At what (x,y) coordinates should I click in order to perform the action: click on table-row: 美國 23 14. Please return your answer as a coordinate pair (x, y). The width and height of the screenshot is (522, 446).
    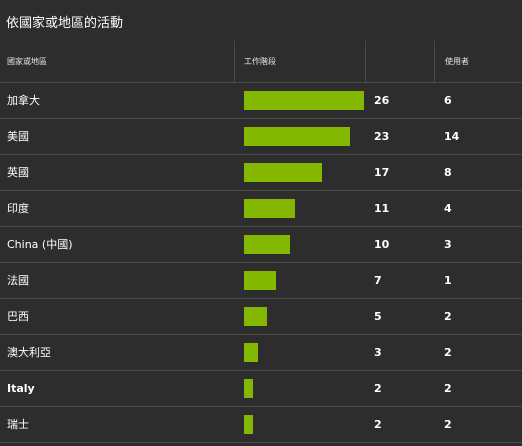
    Looking at the image, I should click on (261, 137).